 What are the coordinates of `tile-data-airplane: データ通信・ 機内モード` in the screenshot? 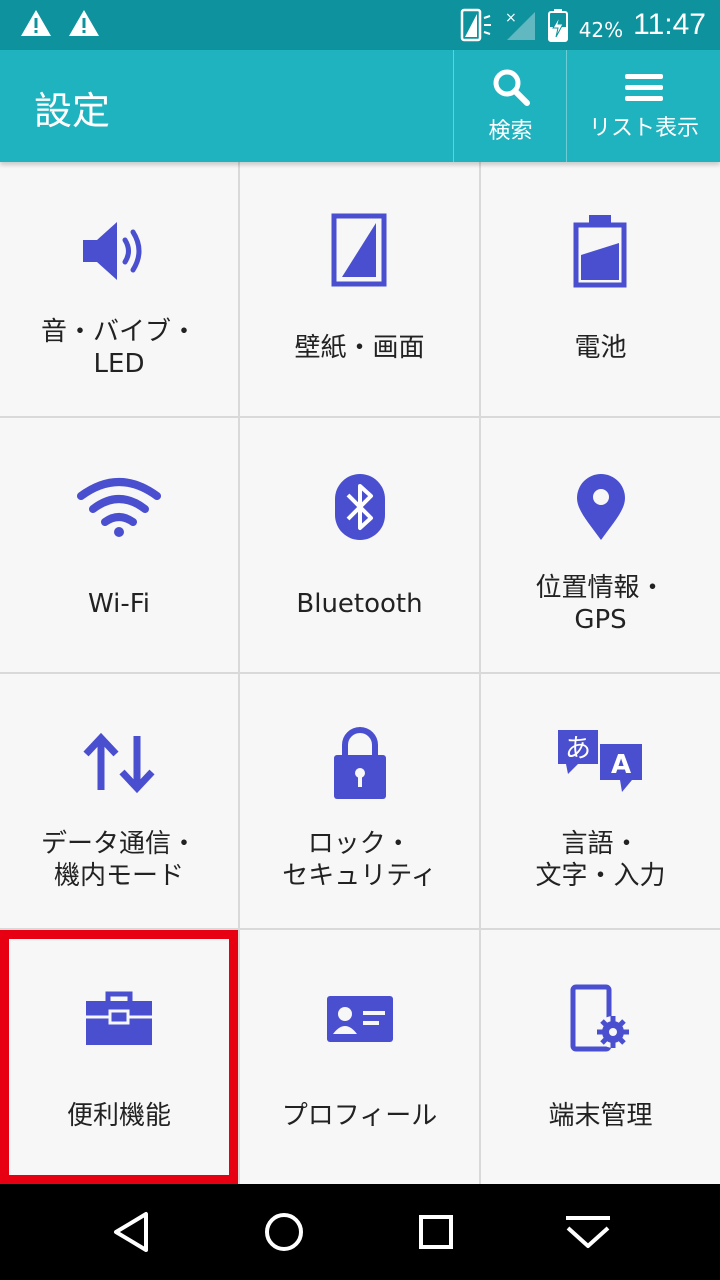 It's located at (119, 801).